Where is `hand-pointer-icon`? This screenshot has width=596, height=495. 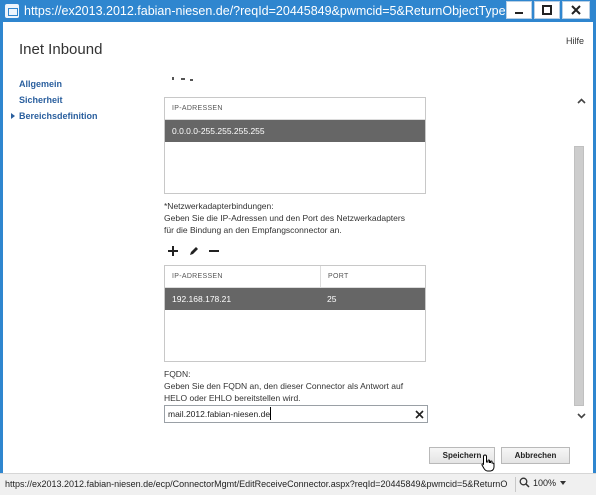
hand-pointer-icon is located at coordinates (488, 463).